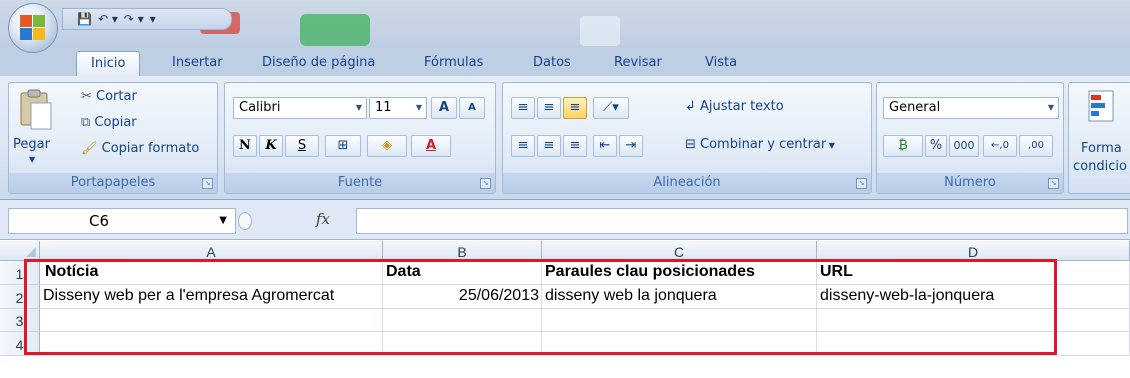 This screenshot has height=378, width=1130. I want to click on cell-reference: C6, so click(99, 221).